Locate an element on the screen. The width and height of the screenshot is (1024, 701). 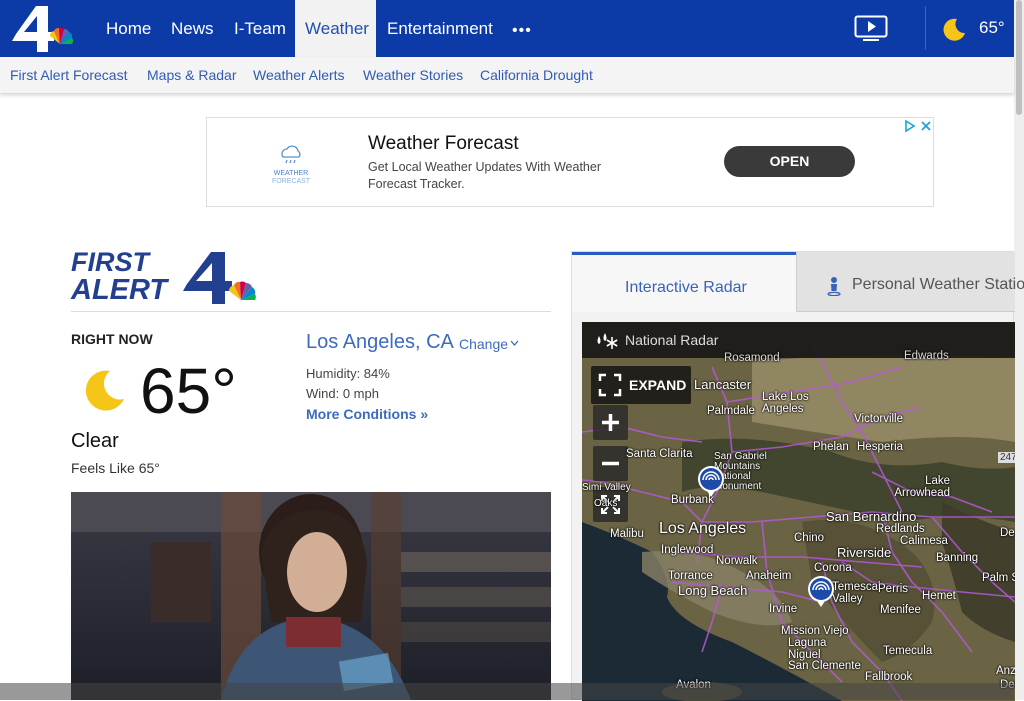
tv-play-icon is located at coordinates (871, 29).